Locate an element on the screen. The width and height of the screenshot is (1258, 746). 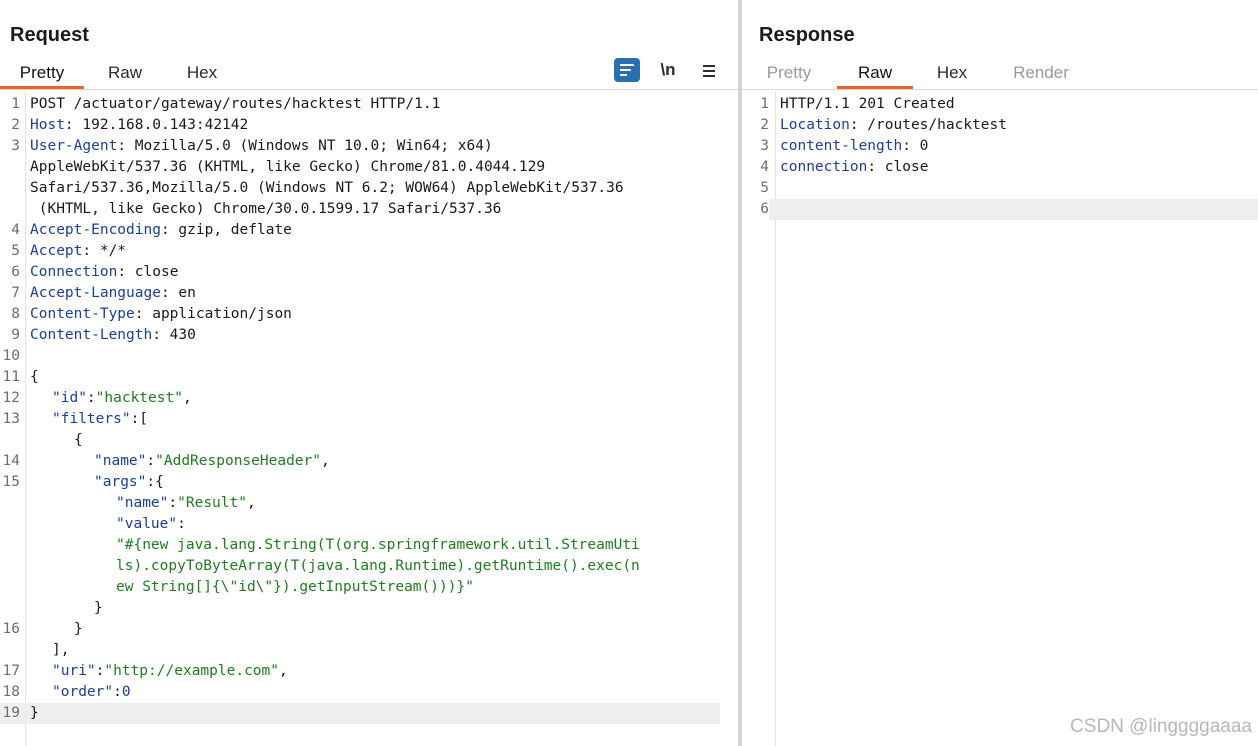
line-number: 16 is located at coordinates (11, 629).